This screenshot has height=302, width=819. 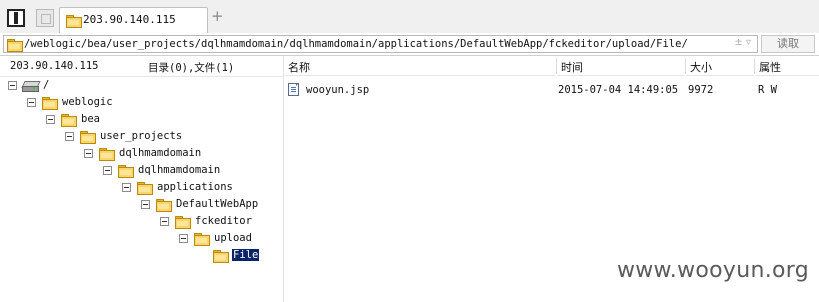 What do you see at coordinates (141, 66) in the screenshot?
I see `tree-header: 203.90.140.115 目录(0),文件(1)` at bounding box center [141, 66].